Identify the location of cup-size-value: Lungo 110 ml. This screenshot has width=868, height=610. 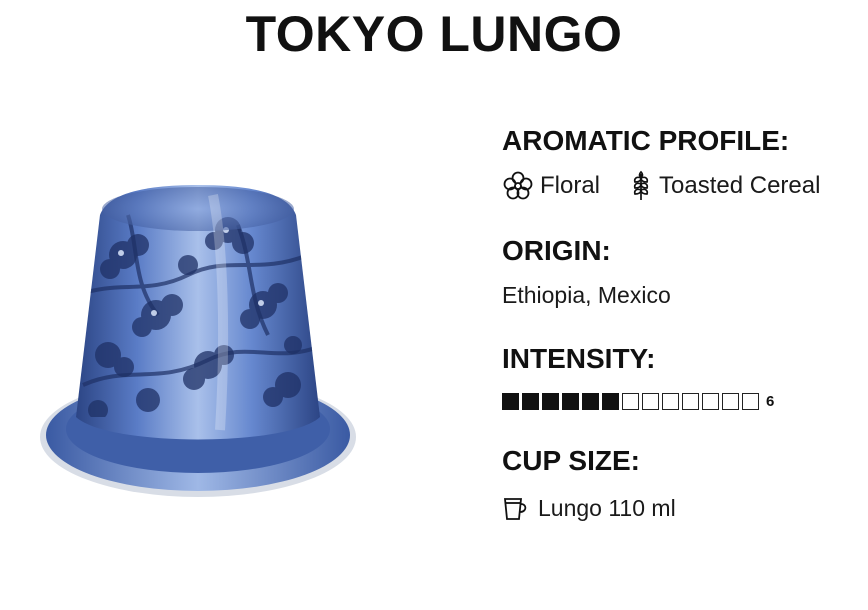
(607, 507).